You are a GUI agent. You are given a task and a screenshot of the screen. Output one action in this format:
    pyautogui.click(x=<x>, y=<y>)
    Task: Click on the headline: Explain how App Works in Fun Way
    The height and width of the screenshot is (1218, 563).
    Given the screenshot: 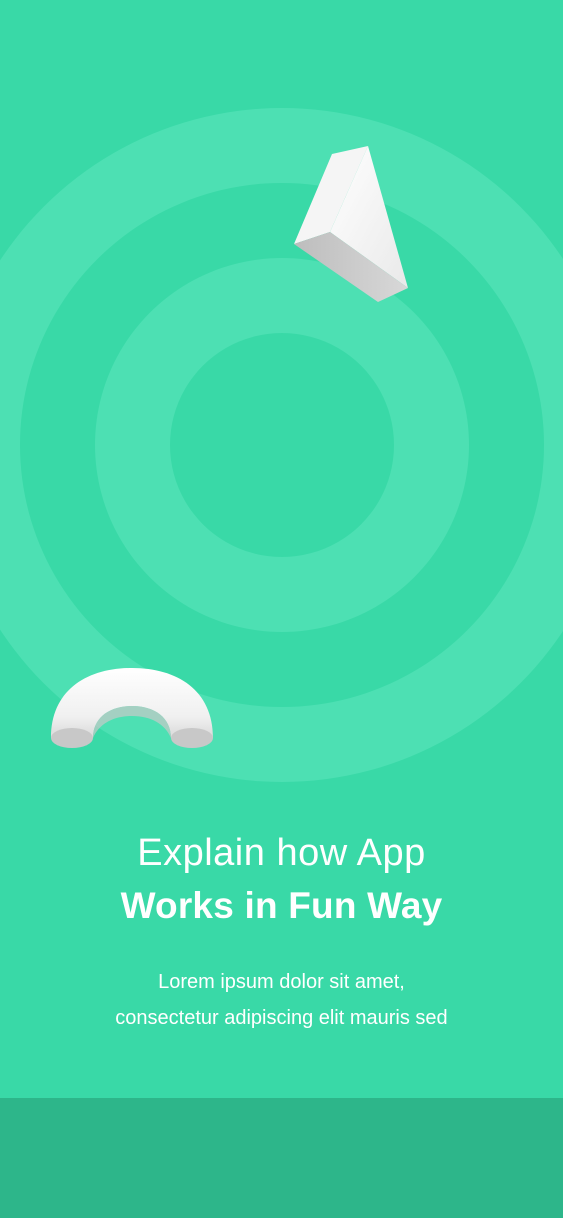 What is the action you would take?
    pyautogui.click(x=281, y=881)
    